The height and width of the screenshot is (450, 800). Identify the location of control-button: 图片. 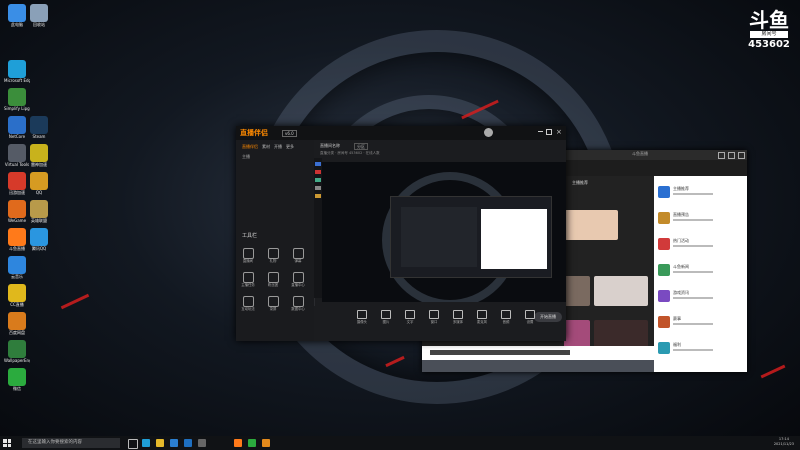
(386, 317).